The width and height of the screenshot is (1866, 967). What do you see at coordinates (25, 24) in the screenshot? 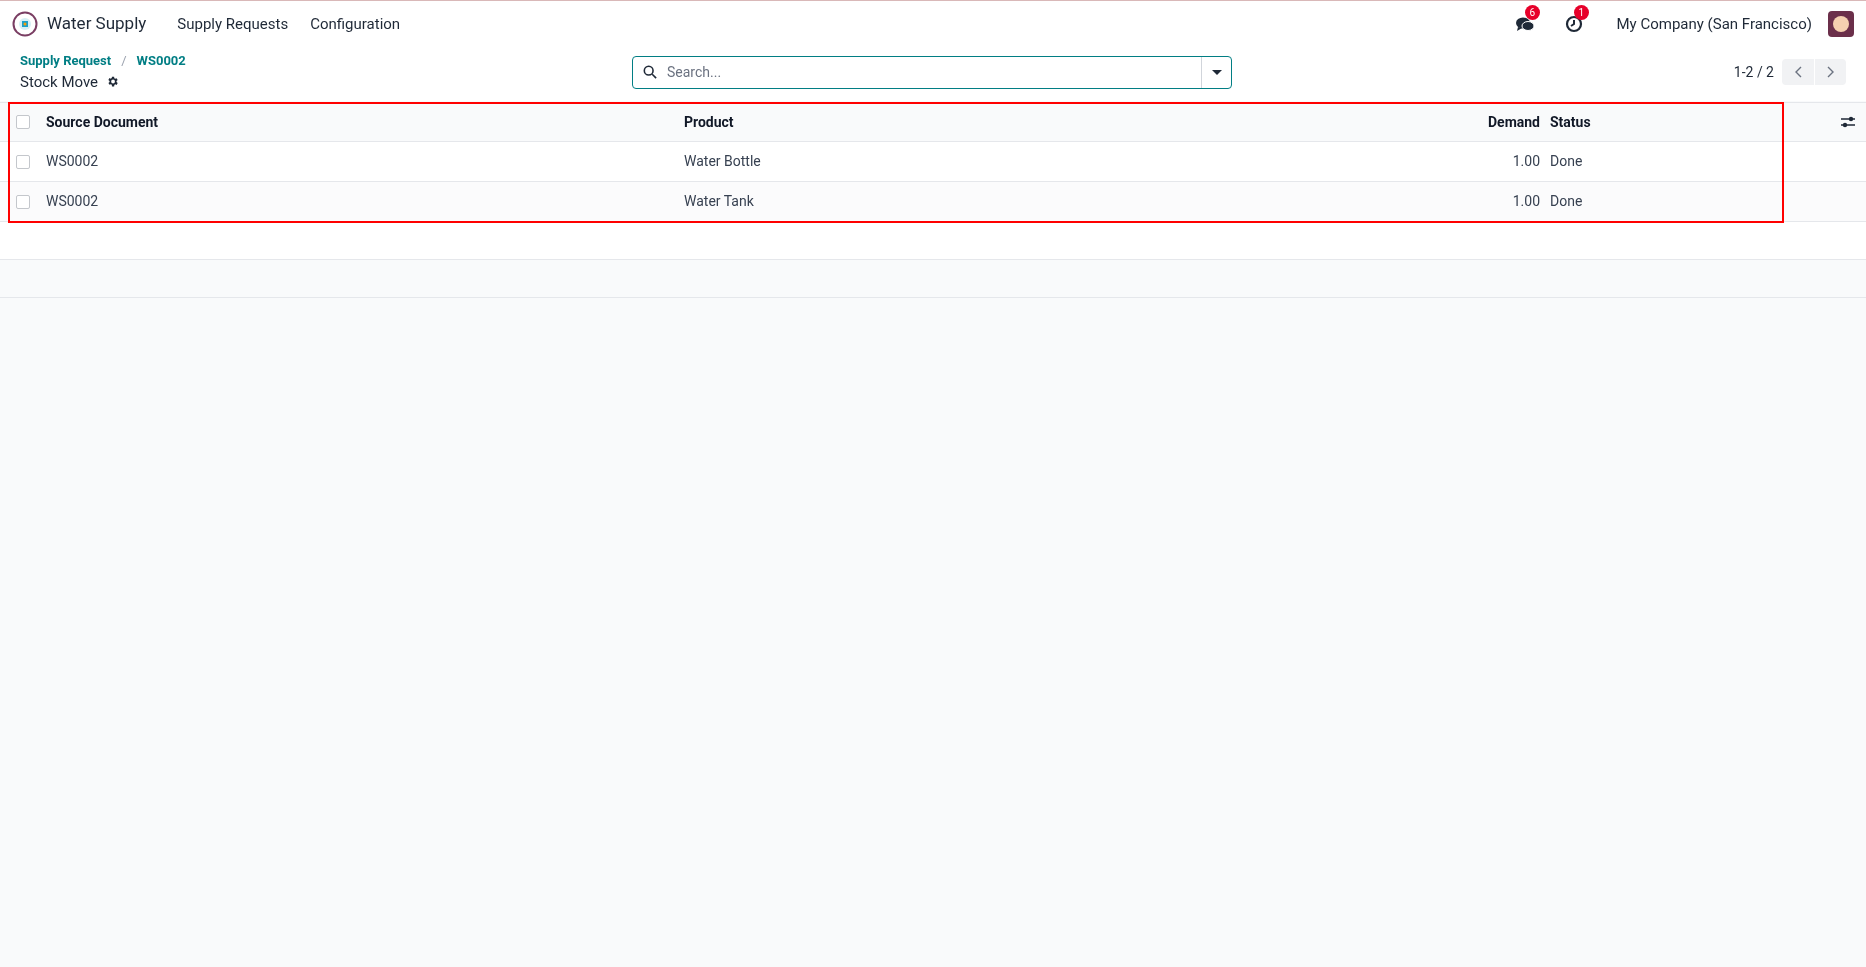
I see `app-logo-icon` at bounding box center [25, 24].